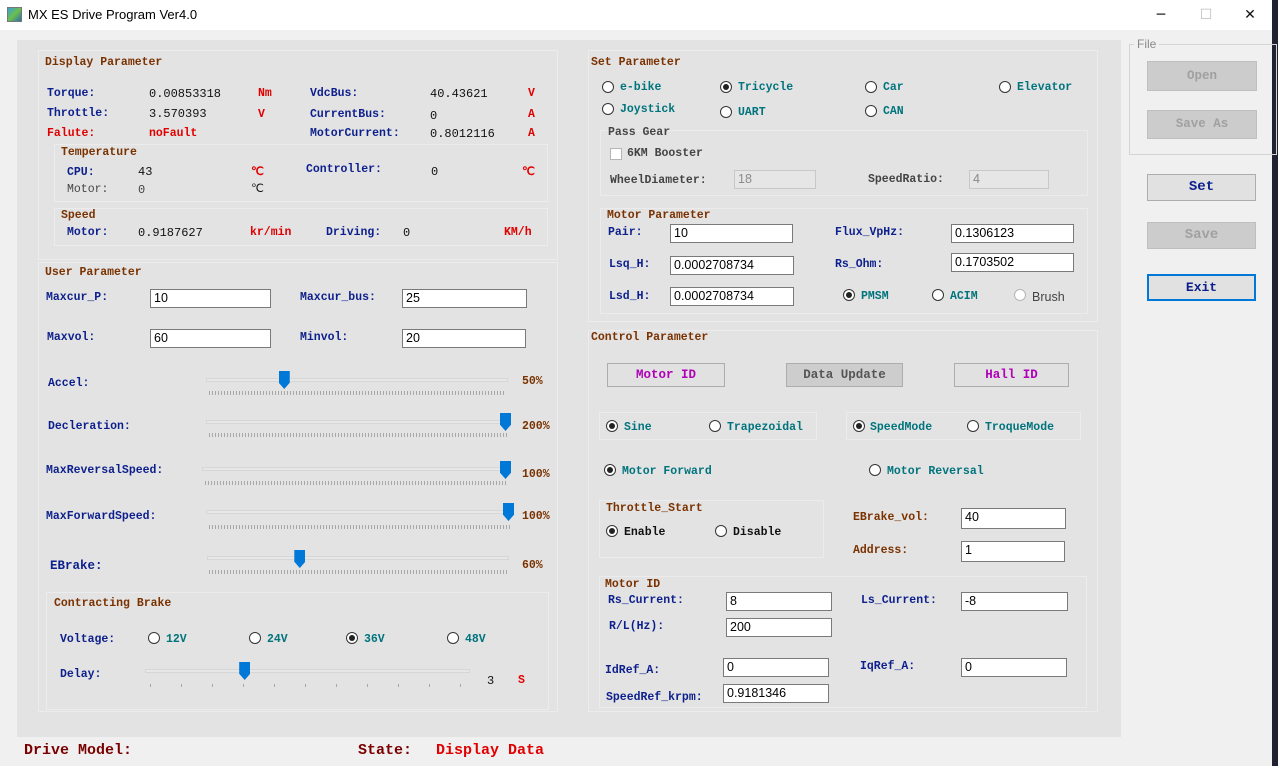 Image resolution: width=1278 pixels, height=766 pixels. I want to click on ebrake-slider, so click(358, 558).